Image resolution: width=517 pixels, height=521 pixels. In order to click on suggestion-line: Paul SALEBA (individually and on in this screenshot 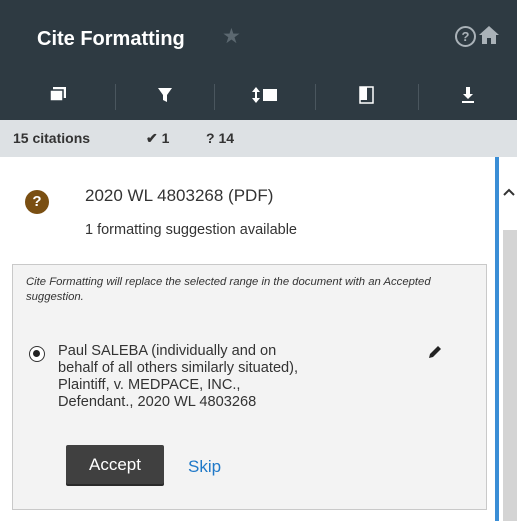, I will do `click(167, 351)`.